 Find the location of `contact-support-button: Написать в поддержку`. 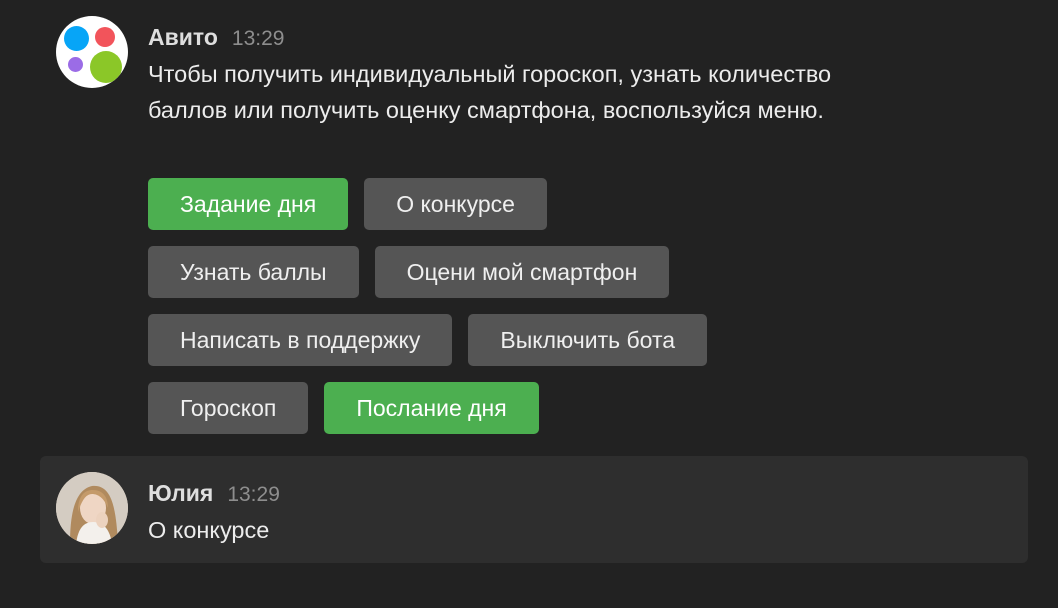

contact-support-button: Написать в поддержку is located at coordinates (300, 340).